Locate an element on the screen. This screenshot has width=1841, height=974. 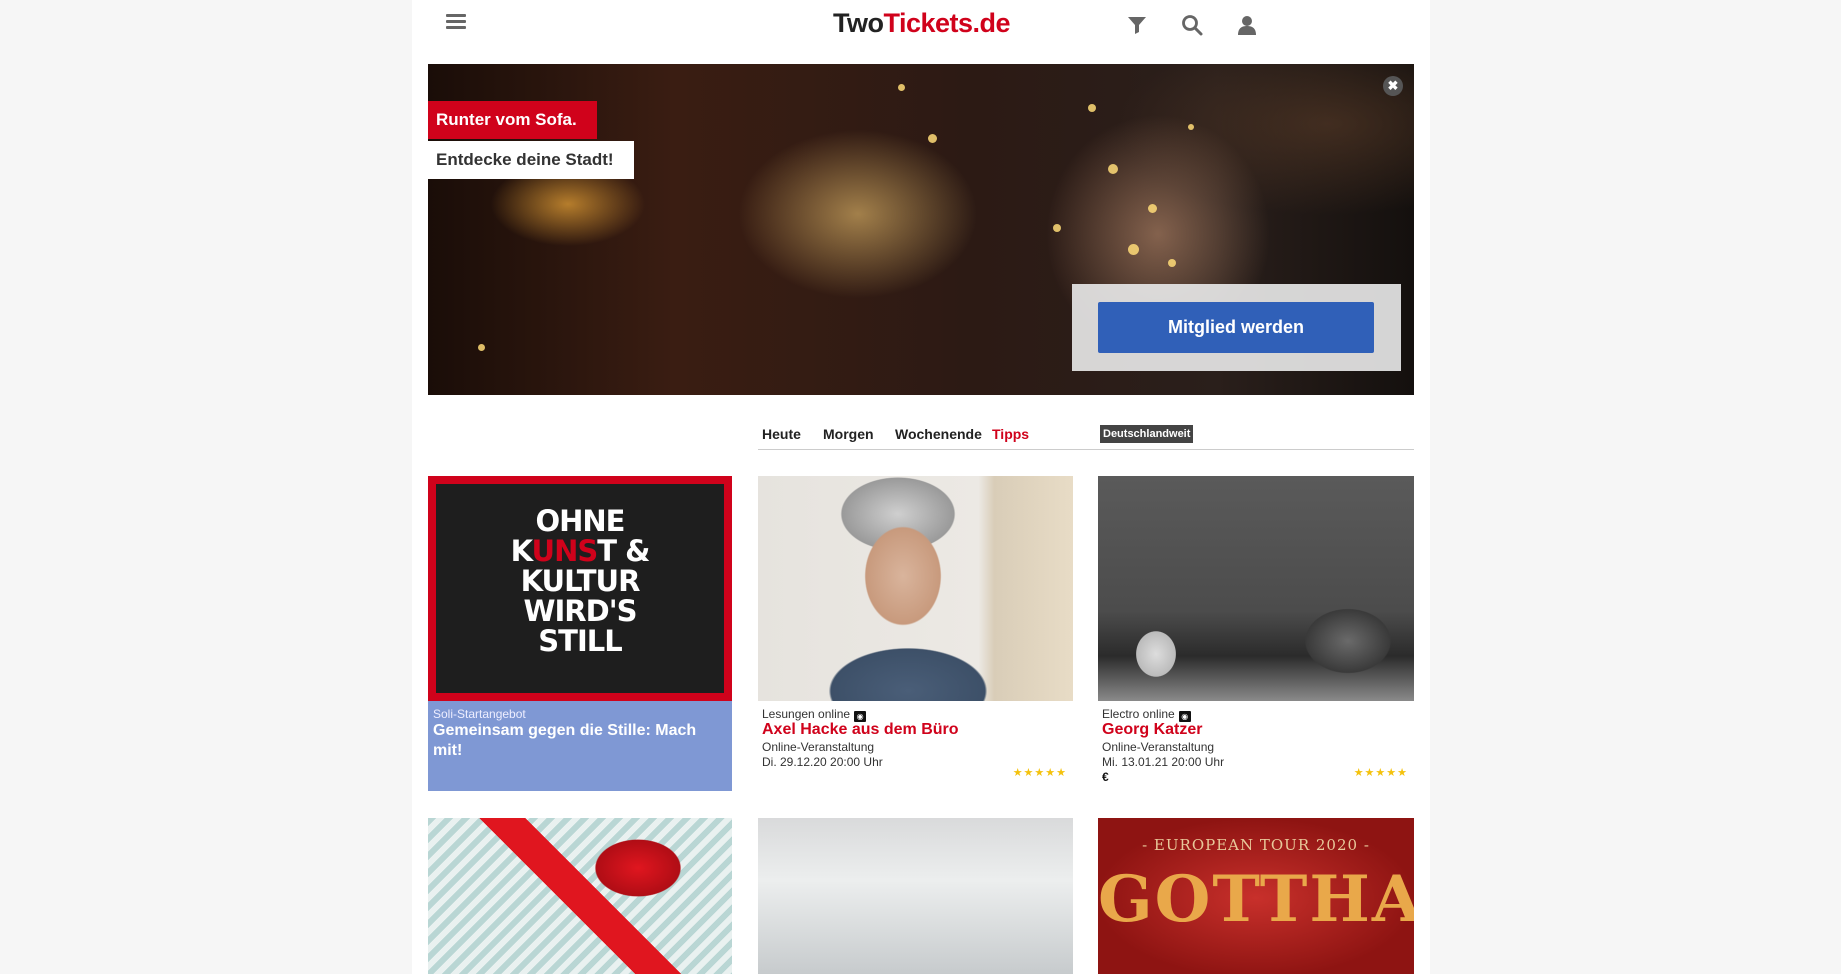
user-icon is located at coordinates (1247, 25).